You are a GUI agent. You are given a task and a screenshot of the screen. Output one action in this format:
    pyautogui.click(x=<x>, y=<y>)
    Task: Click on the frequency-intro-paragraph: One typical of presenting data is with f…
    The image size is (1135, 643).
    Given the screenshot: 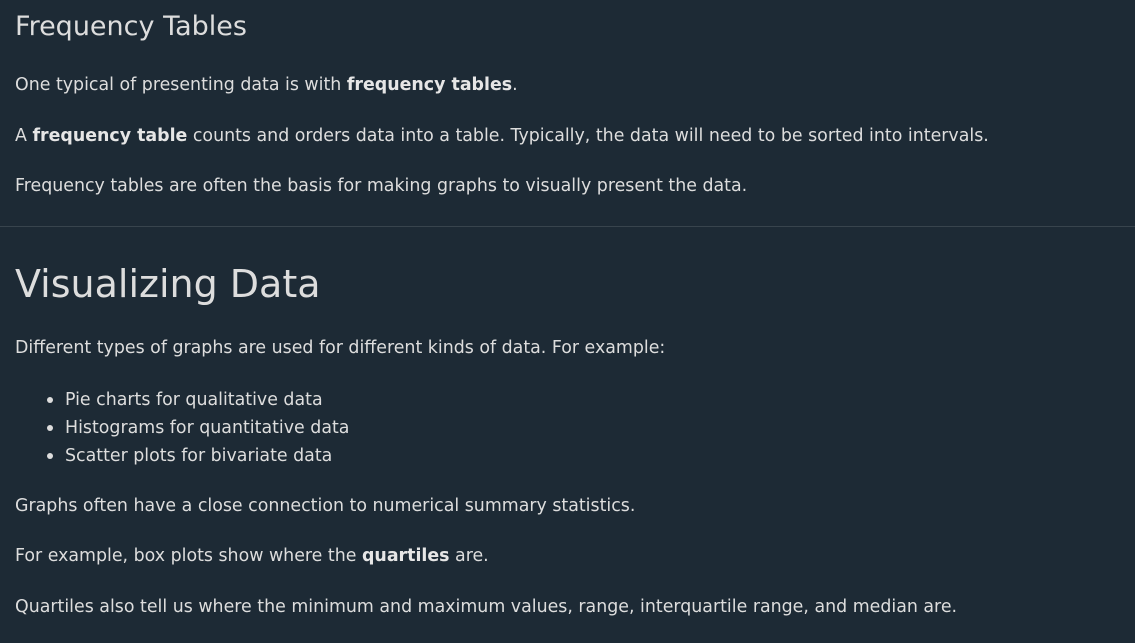 What is the action you would take?
    pyautogui.click(x=266, y=85)
    